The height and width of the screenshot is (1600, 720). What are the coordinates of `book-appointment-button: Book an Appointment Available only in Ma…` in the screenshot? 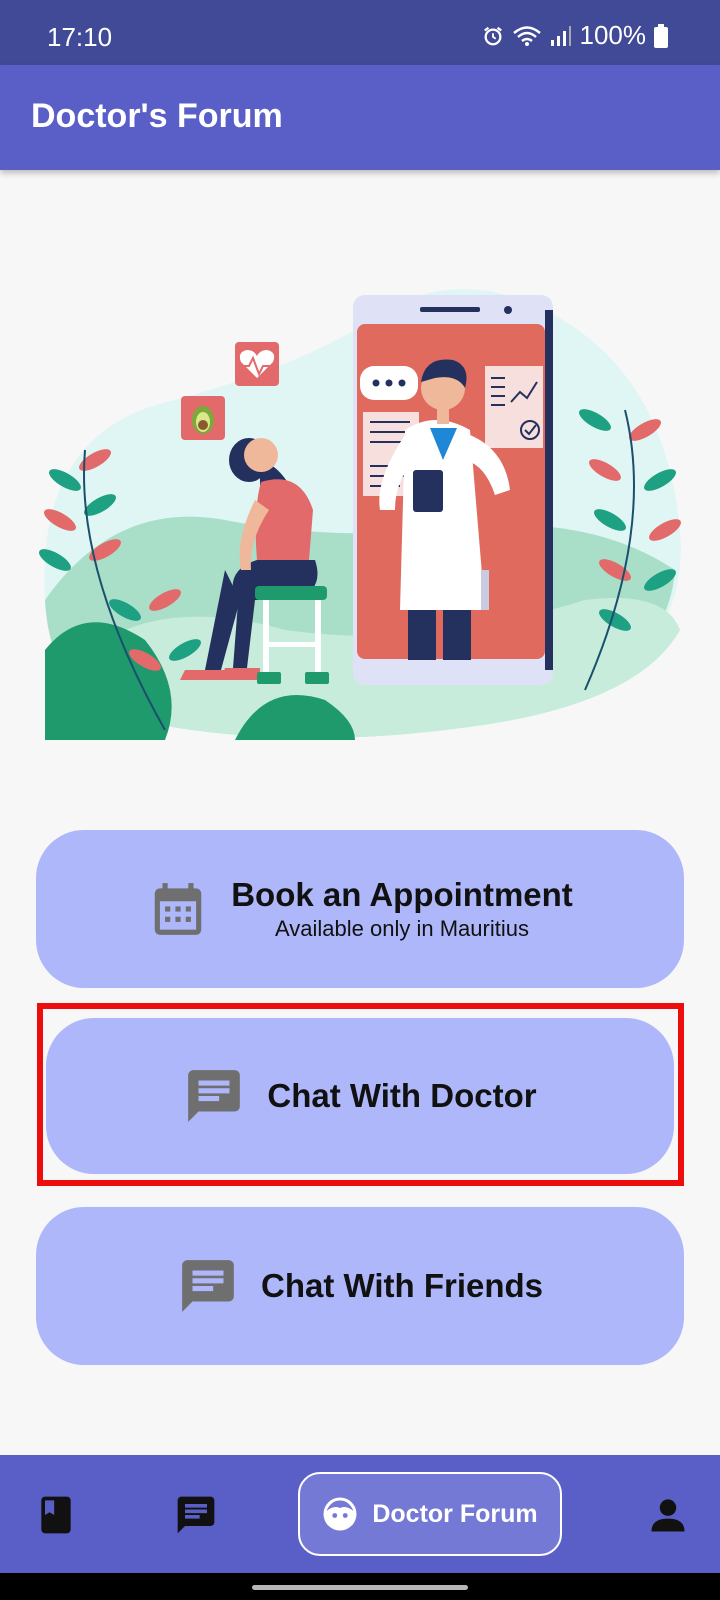 It's located at (360, 909).